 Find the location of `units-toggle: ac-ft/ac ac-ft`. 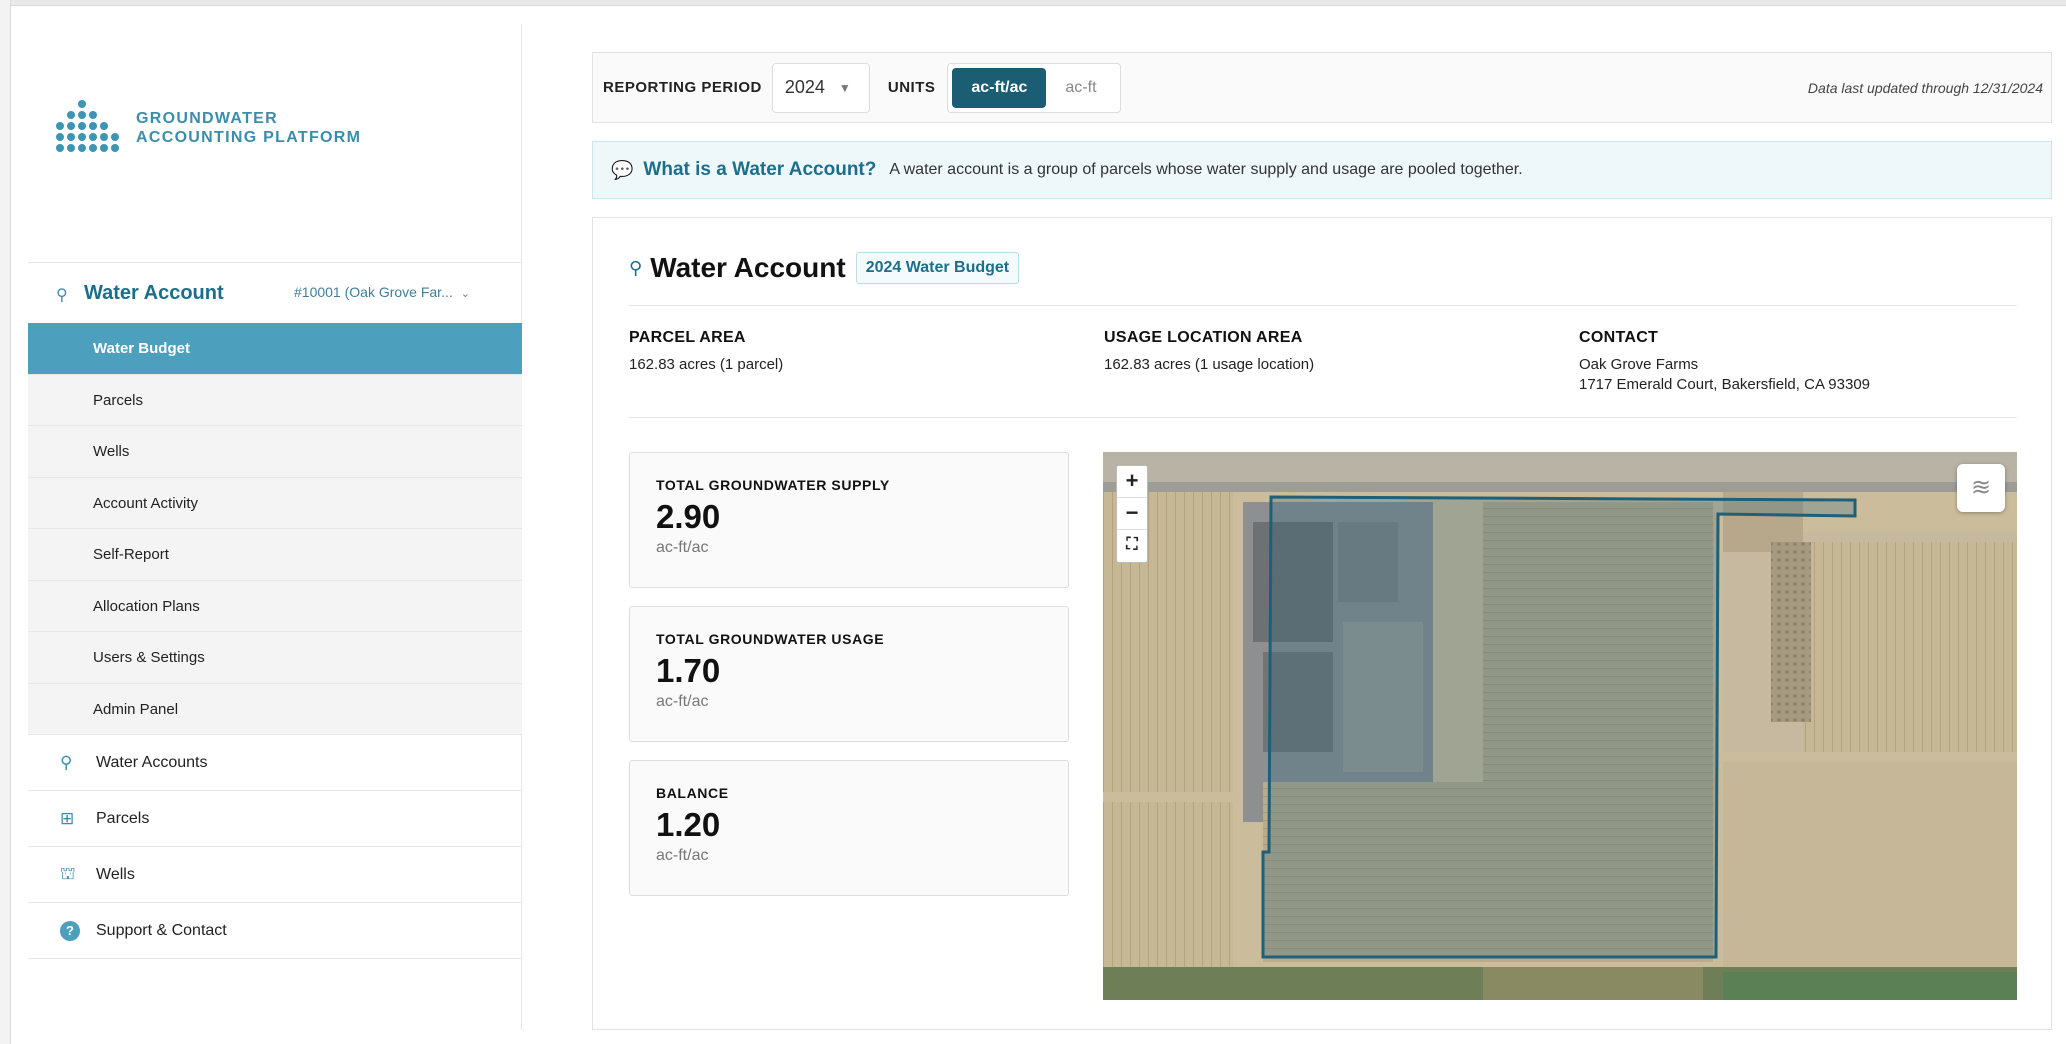

units-toggle: ac-ft/ac ac-ft is located at coordinates (1034, 87).